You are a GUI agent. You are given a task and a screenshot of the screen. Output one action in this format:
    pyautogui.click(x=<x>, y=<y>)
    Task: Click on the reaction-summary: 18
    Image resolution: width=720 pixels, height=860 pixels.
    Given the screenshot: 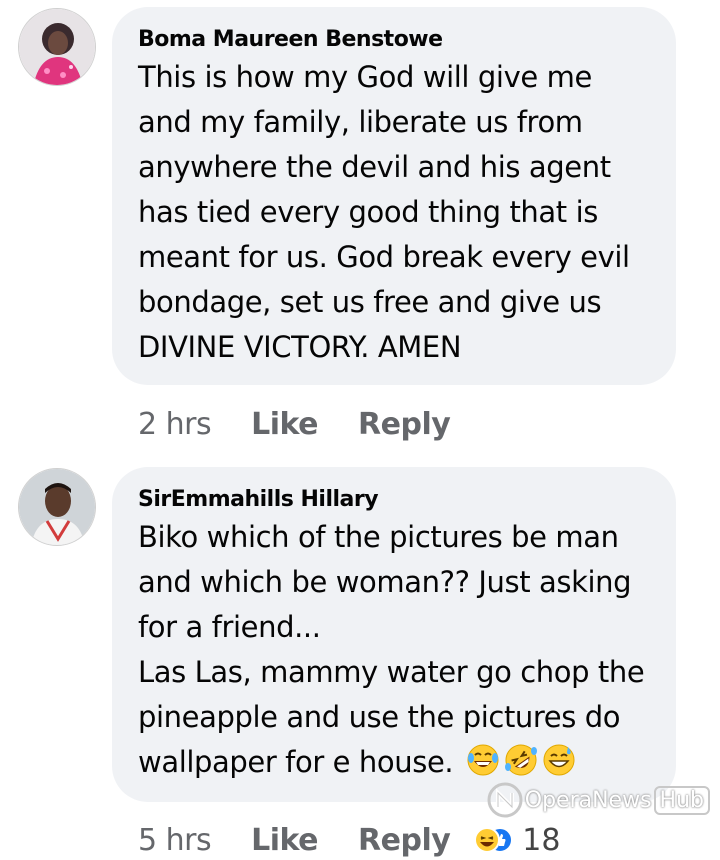 What is the action you would take?
    pyautogui.click(x=517, y=840)
    